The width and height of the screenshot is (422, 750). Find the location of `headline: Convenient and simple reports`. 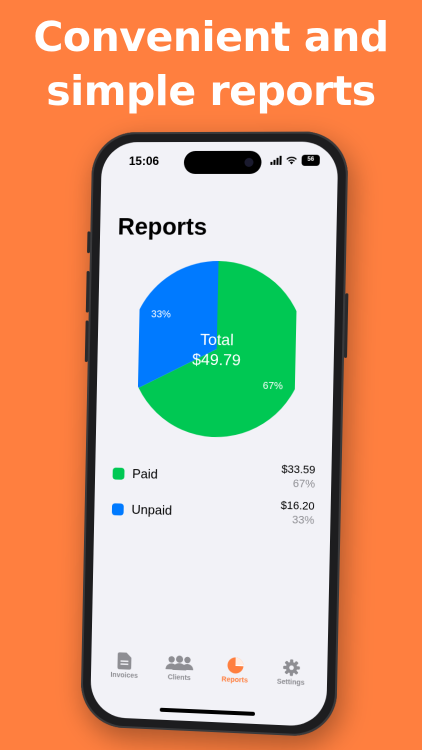

headline: Convenient and simple reports is located at coordinates (211, 64).